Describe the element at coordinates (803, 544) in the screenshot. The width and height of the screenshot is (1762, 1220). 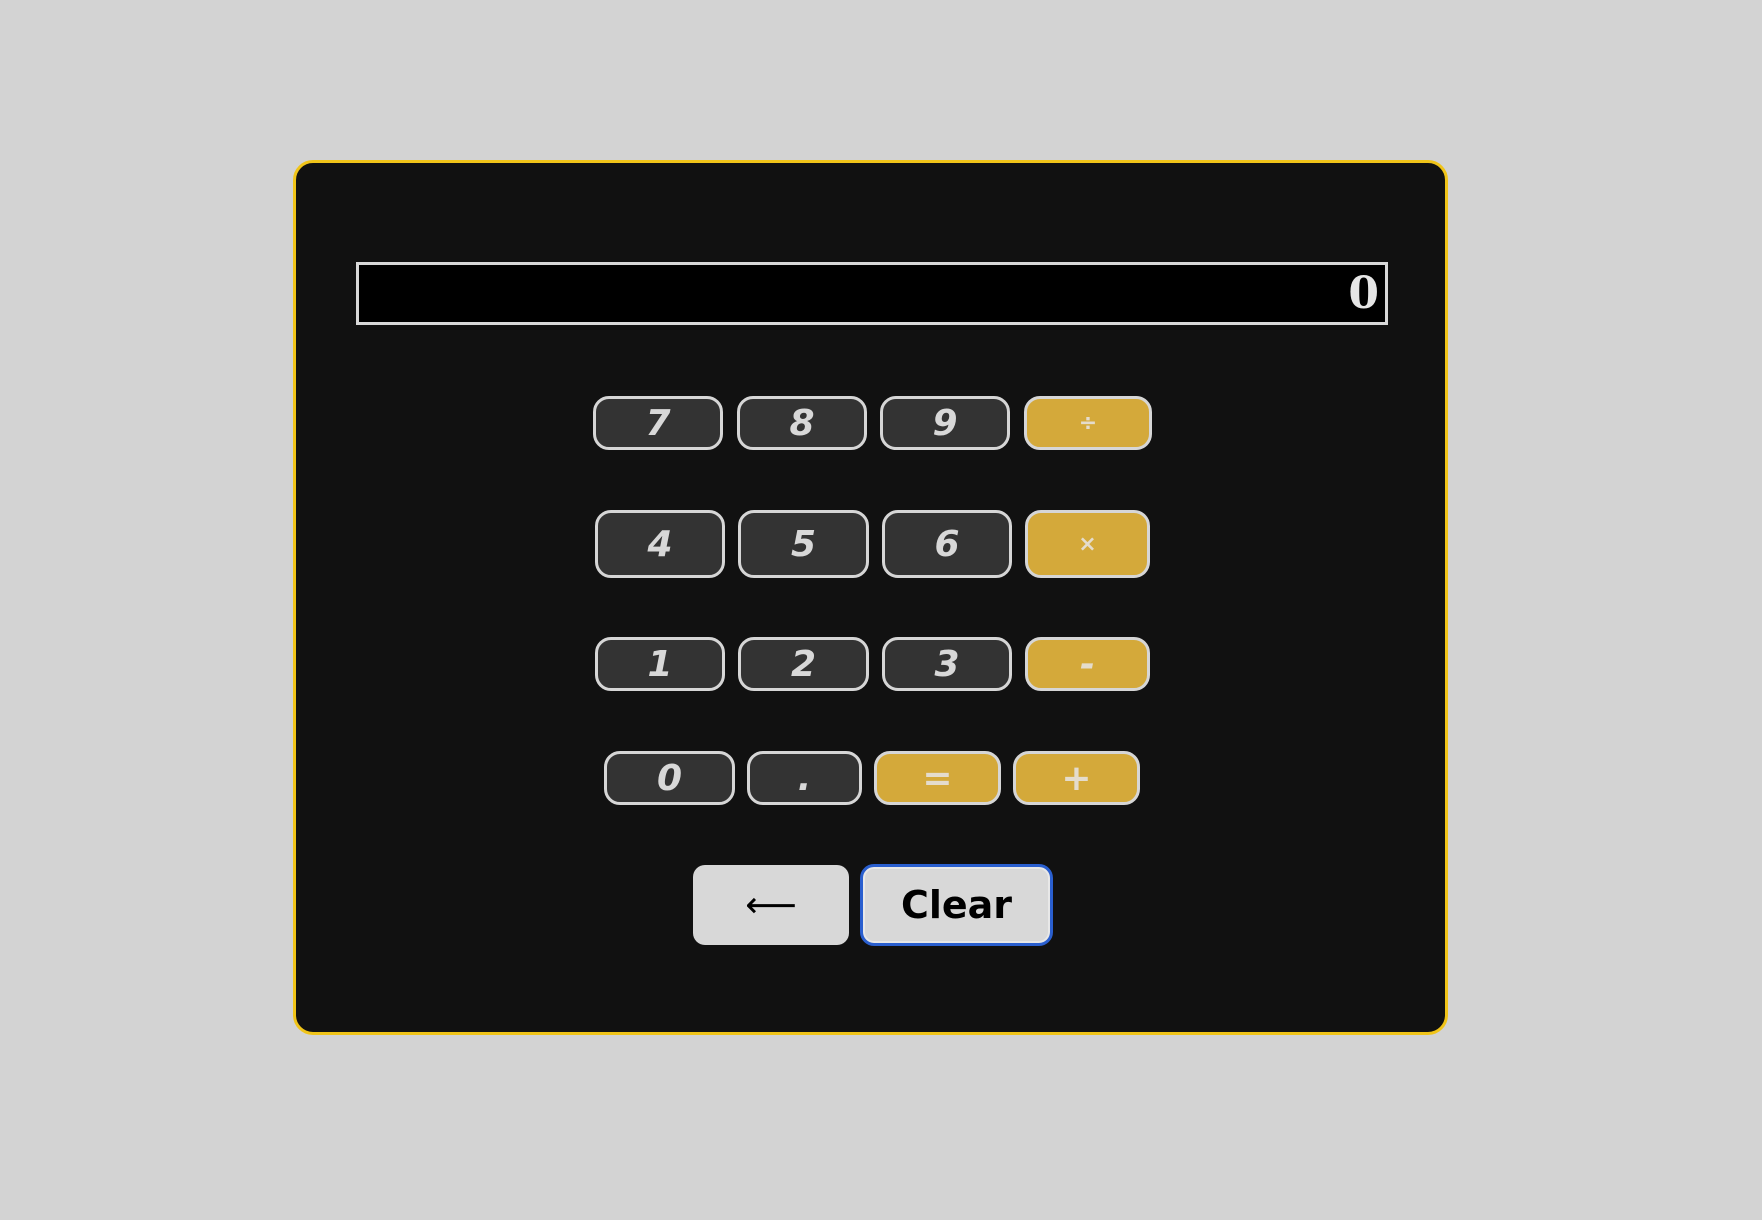
I see `key-5: 5` at that location.